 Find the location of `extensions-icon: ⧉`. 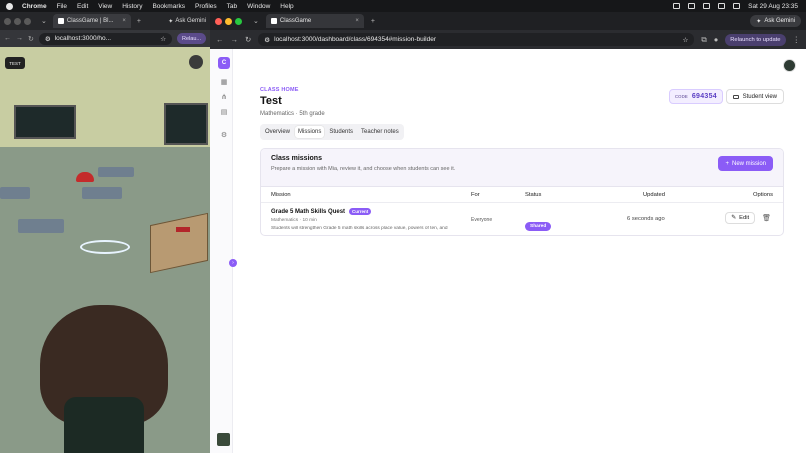

extensions-icon: ⧉ is located at coordinates (703, 40).